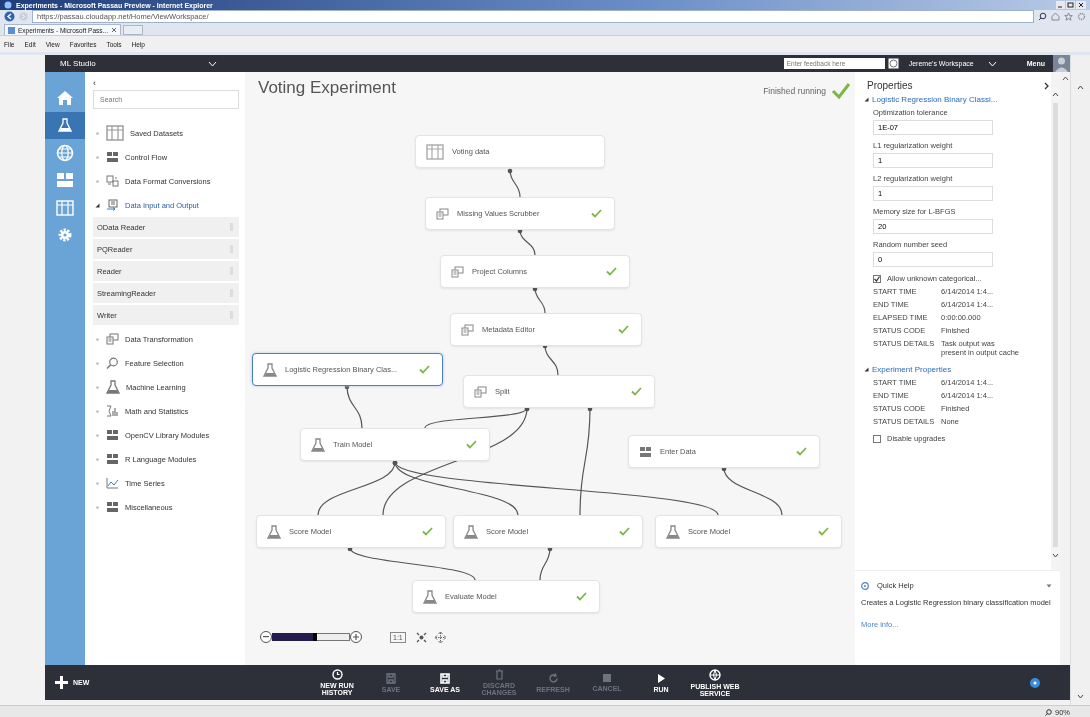 Image resolution: width=1090 pixels, height=717 pixels. Describe the element at coordinates (421, 637) in the screenshot. I see `fit-icon` at that location.